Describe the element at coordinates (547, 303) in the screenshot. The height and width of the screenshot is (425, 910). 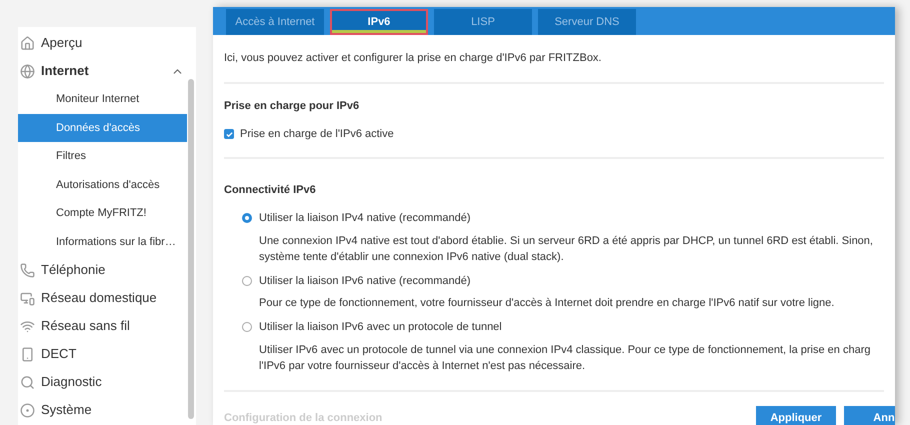
I see `option-description: Pour ce type de fonctionnement, votre fournisseur d'accès à Internet doit prendre en charge l'IPv6 natif sur votre ligne.` at that location.